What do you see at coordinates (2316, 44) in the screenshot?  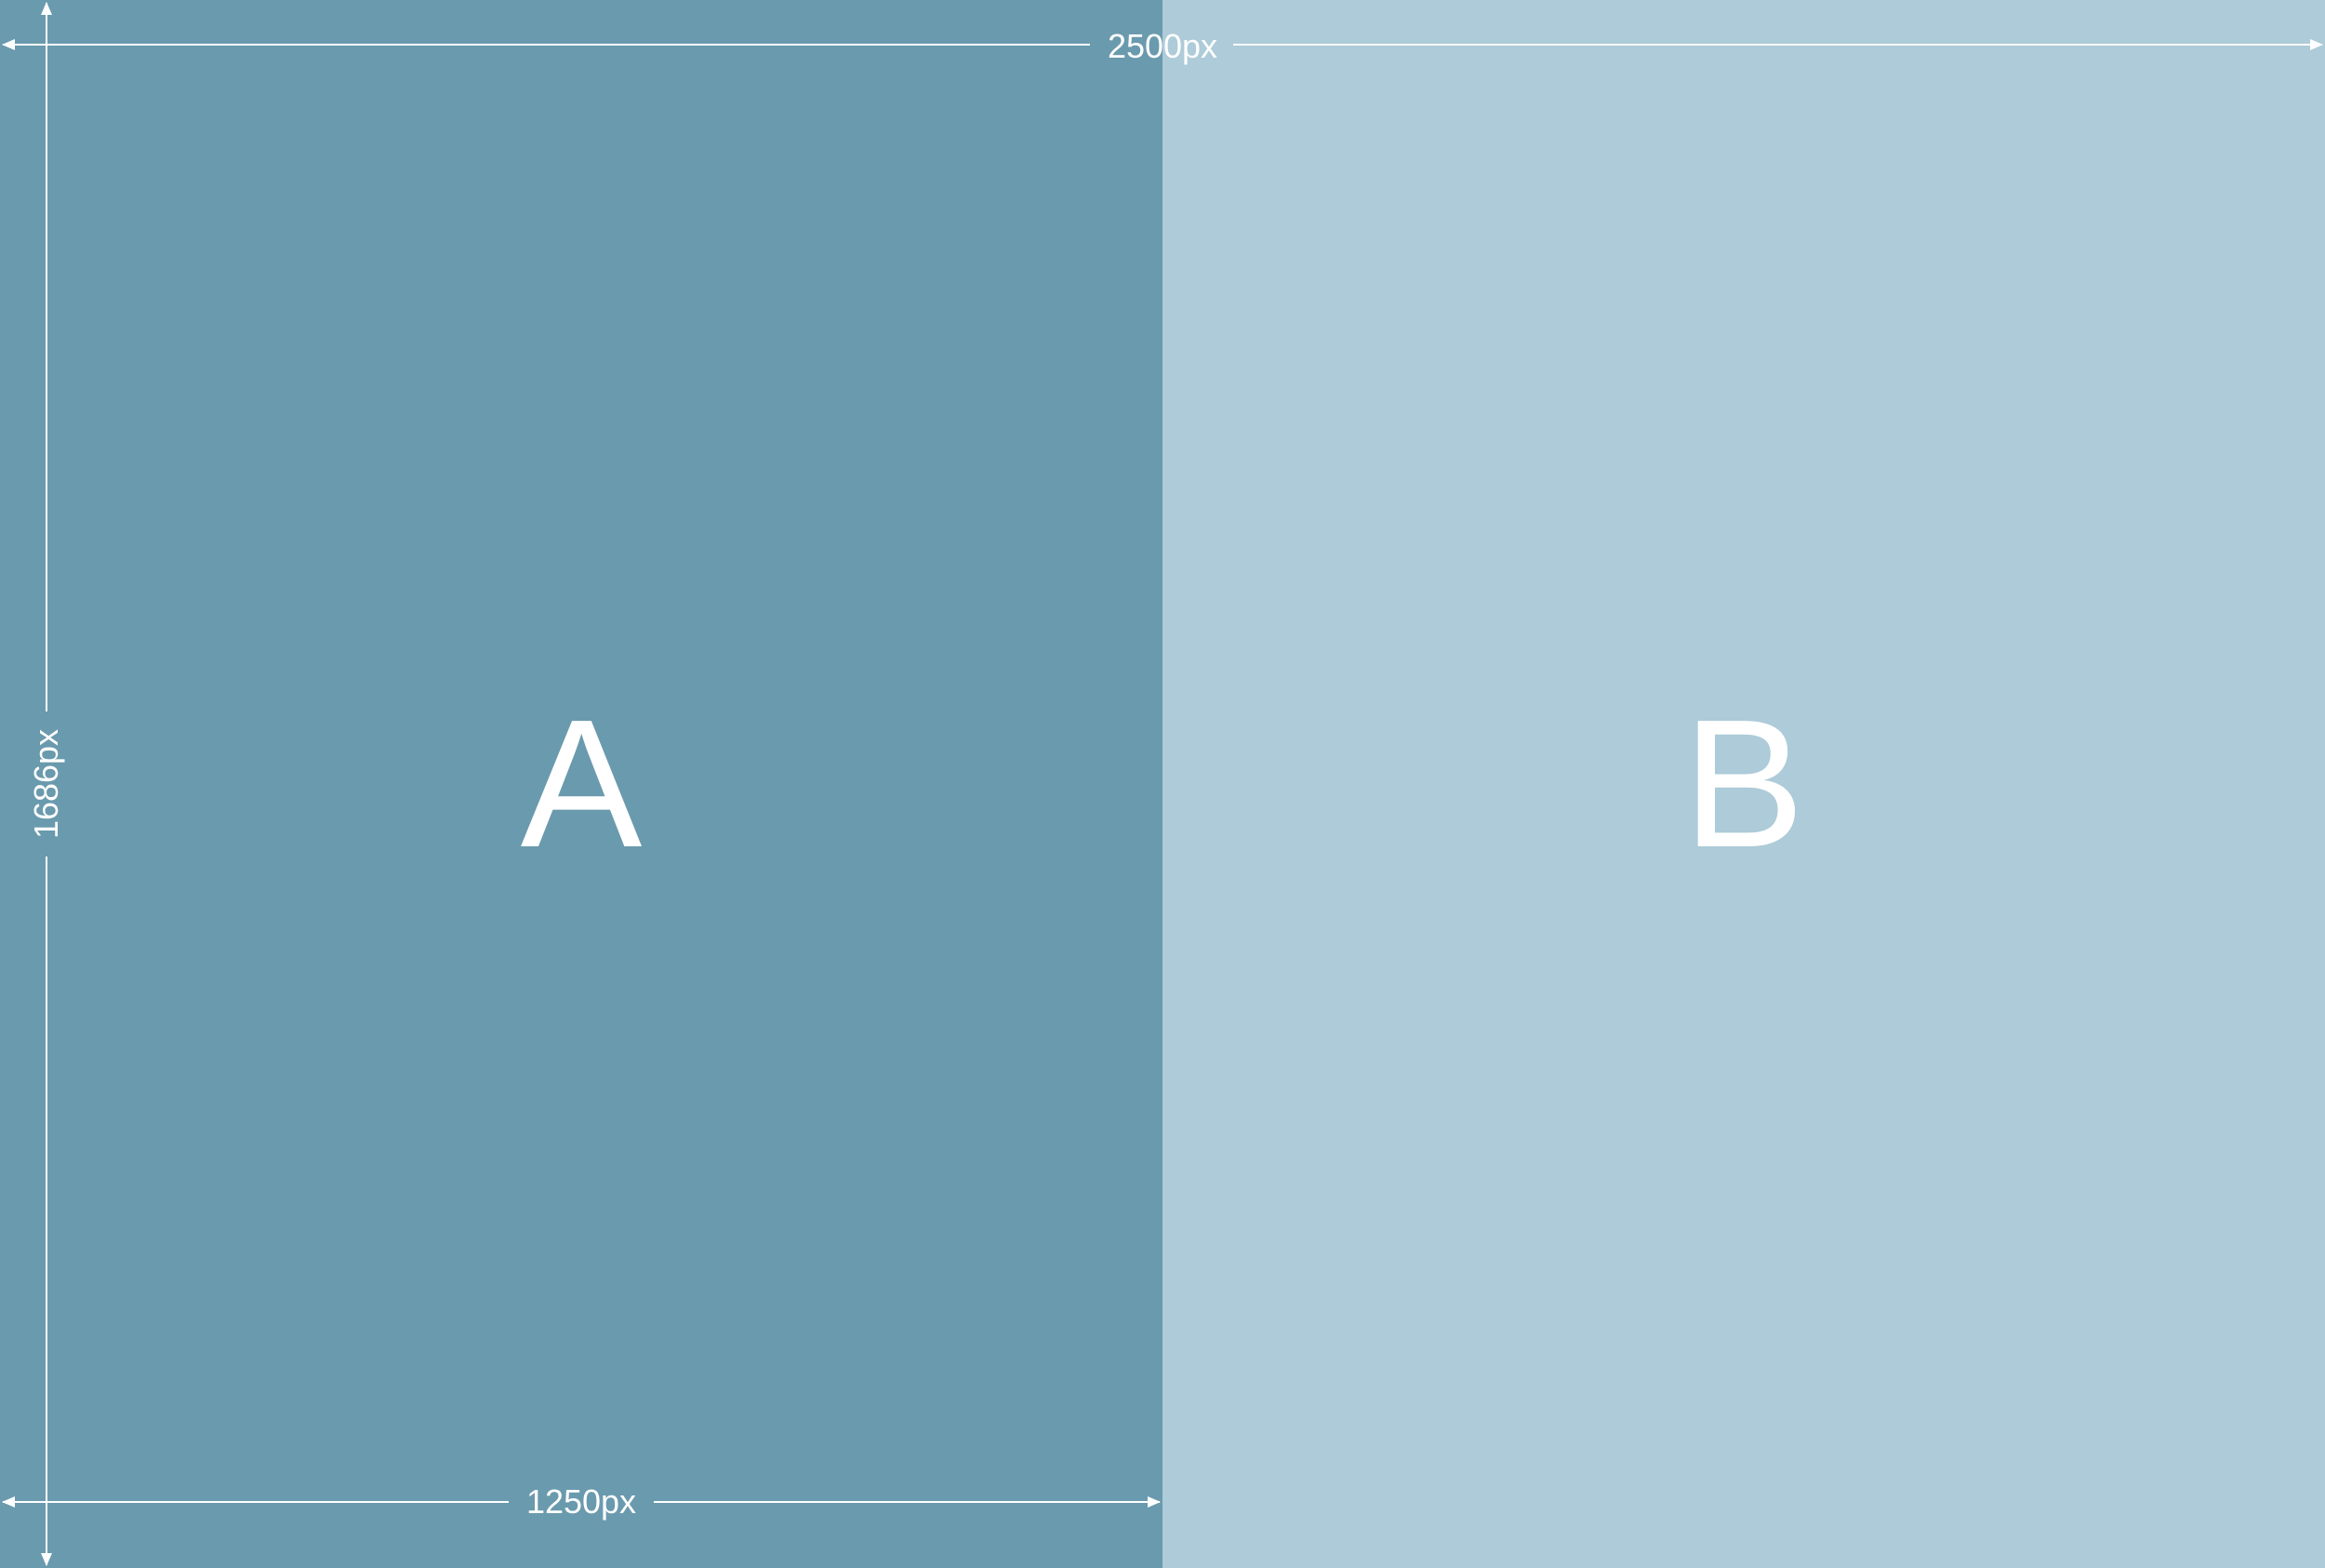 I see `arrowhead-right-top` at bounding box center [2316, 44].